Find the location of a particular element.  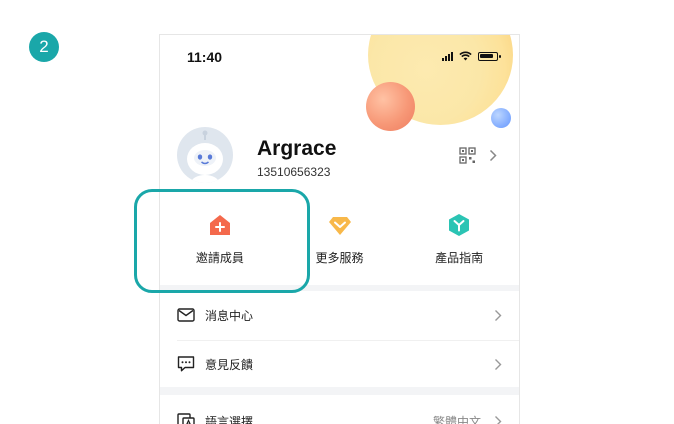

profile-phone: 13510656323 is located at coordinates (294, 172).